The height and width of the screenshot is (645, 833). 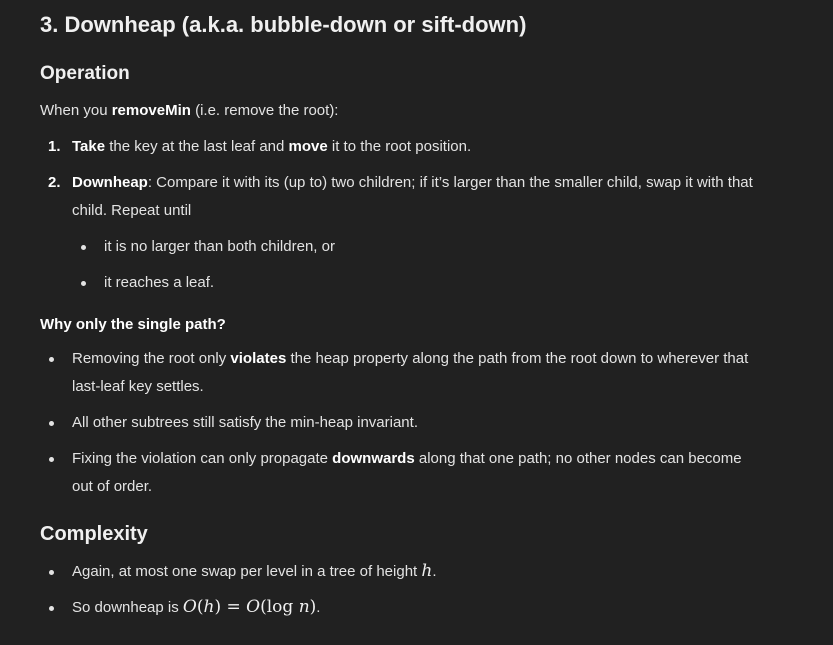 I want to click on math-expression: O(h) = O(log n), so click(x=249, y=607).